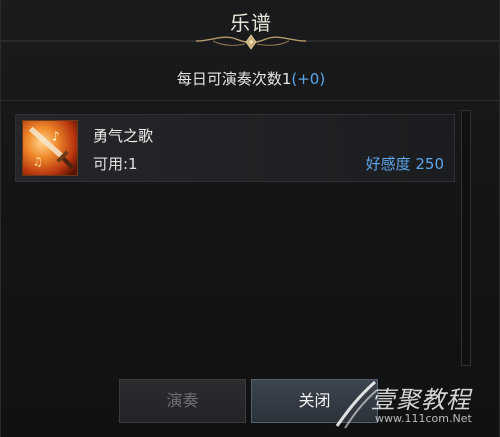 The width and height of the screenshot is (500, 437). I want to click on title-ornament-icon, so click(250, 42).